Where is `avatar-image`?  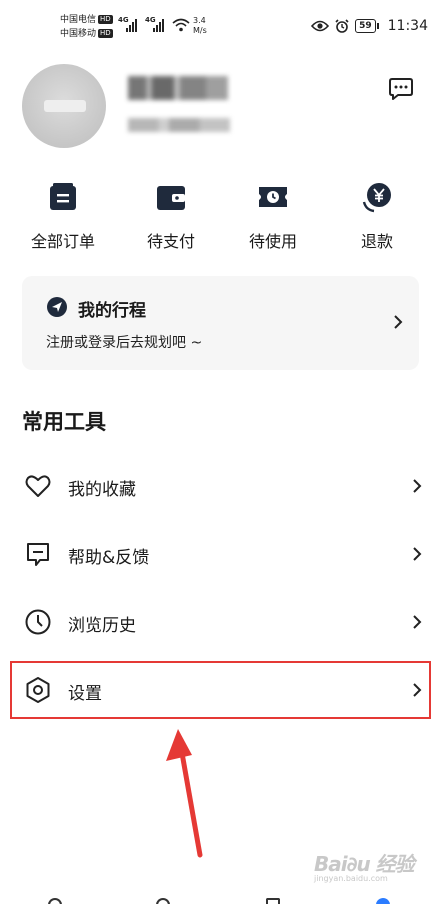 avatar-image is located at coordinates (65, 106).